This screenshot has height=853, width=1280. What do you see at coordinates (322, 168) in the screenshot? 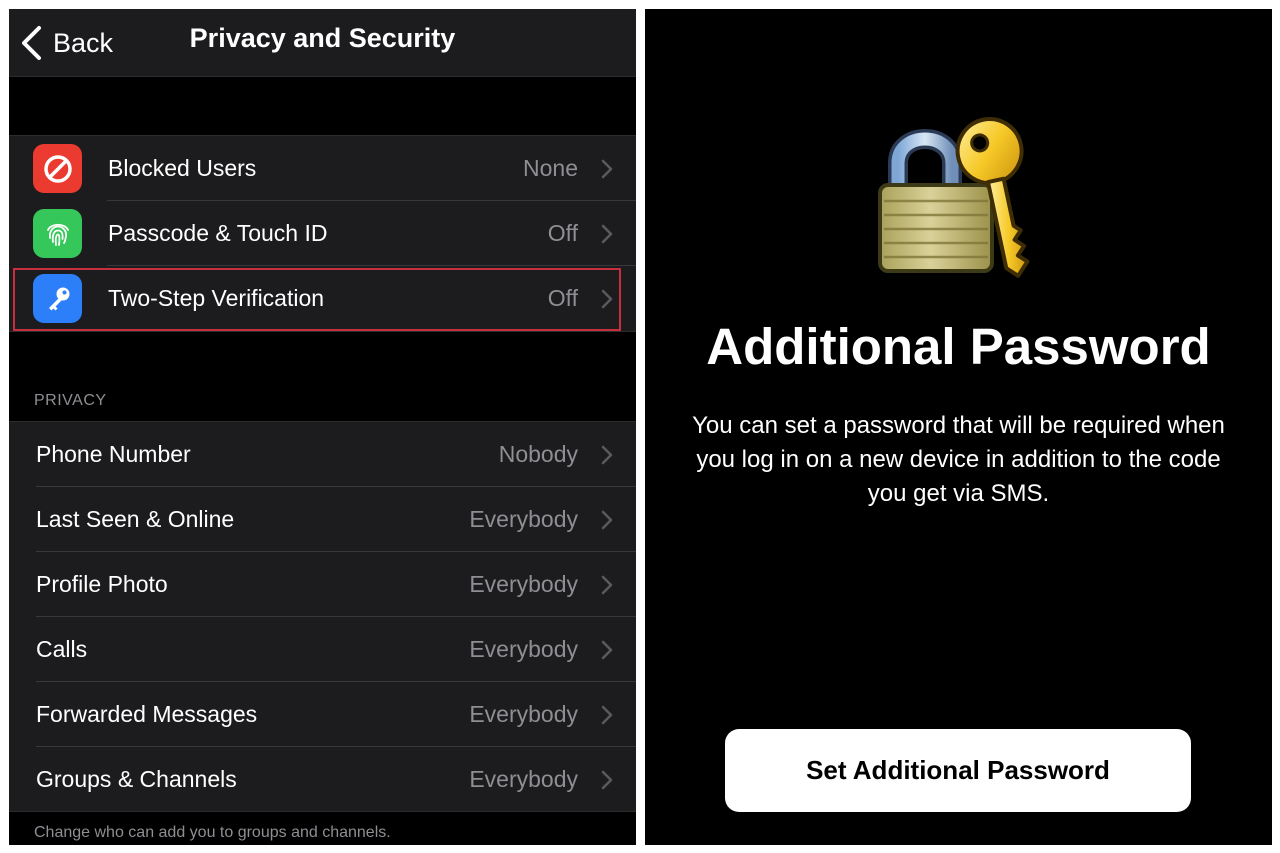
I see `blocked-users-row: Blocked Users None` at bounding box center [322, 168].